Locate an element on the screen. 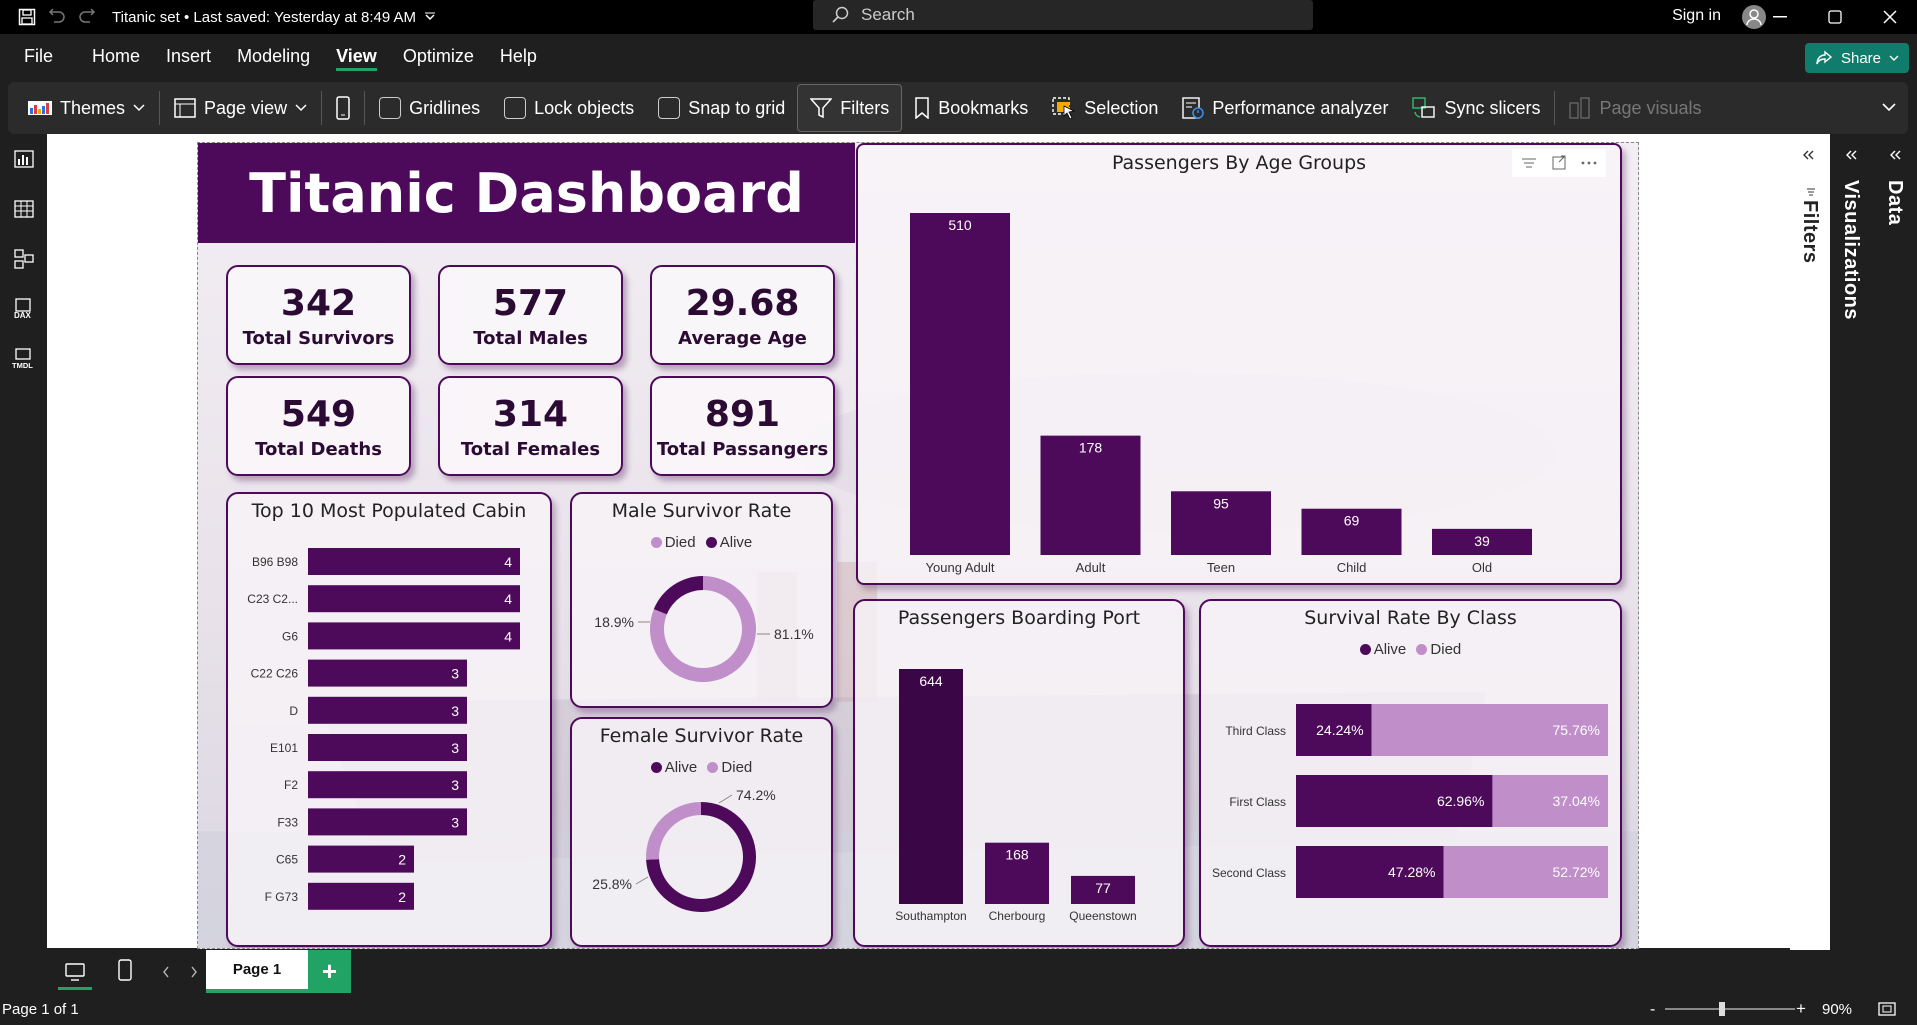 This screenshot has width=1917, height=1025. search-box: Search is located at coordinates (1063, 15).